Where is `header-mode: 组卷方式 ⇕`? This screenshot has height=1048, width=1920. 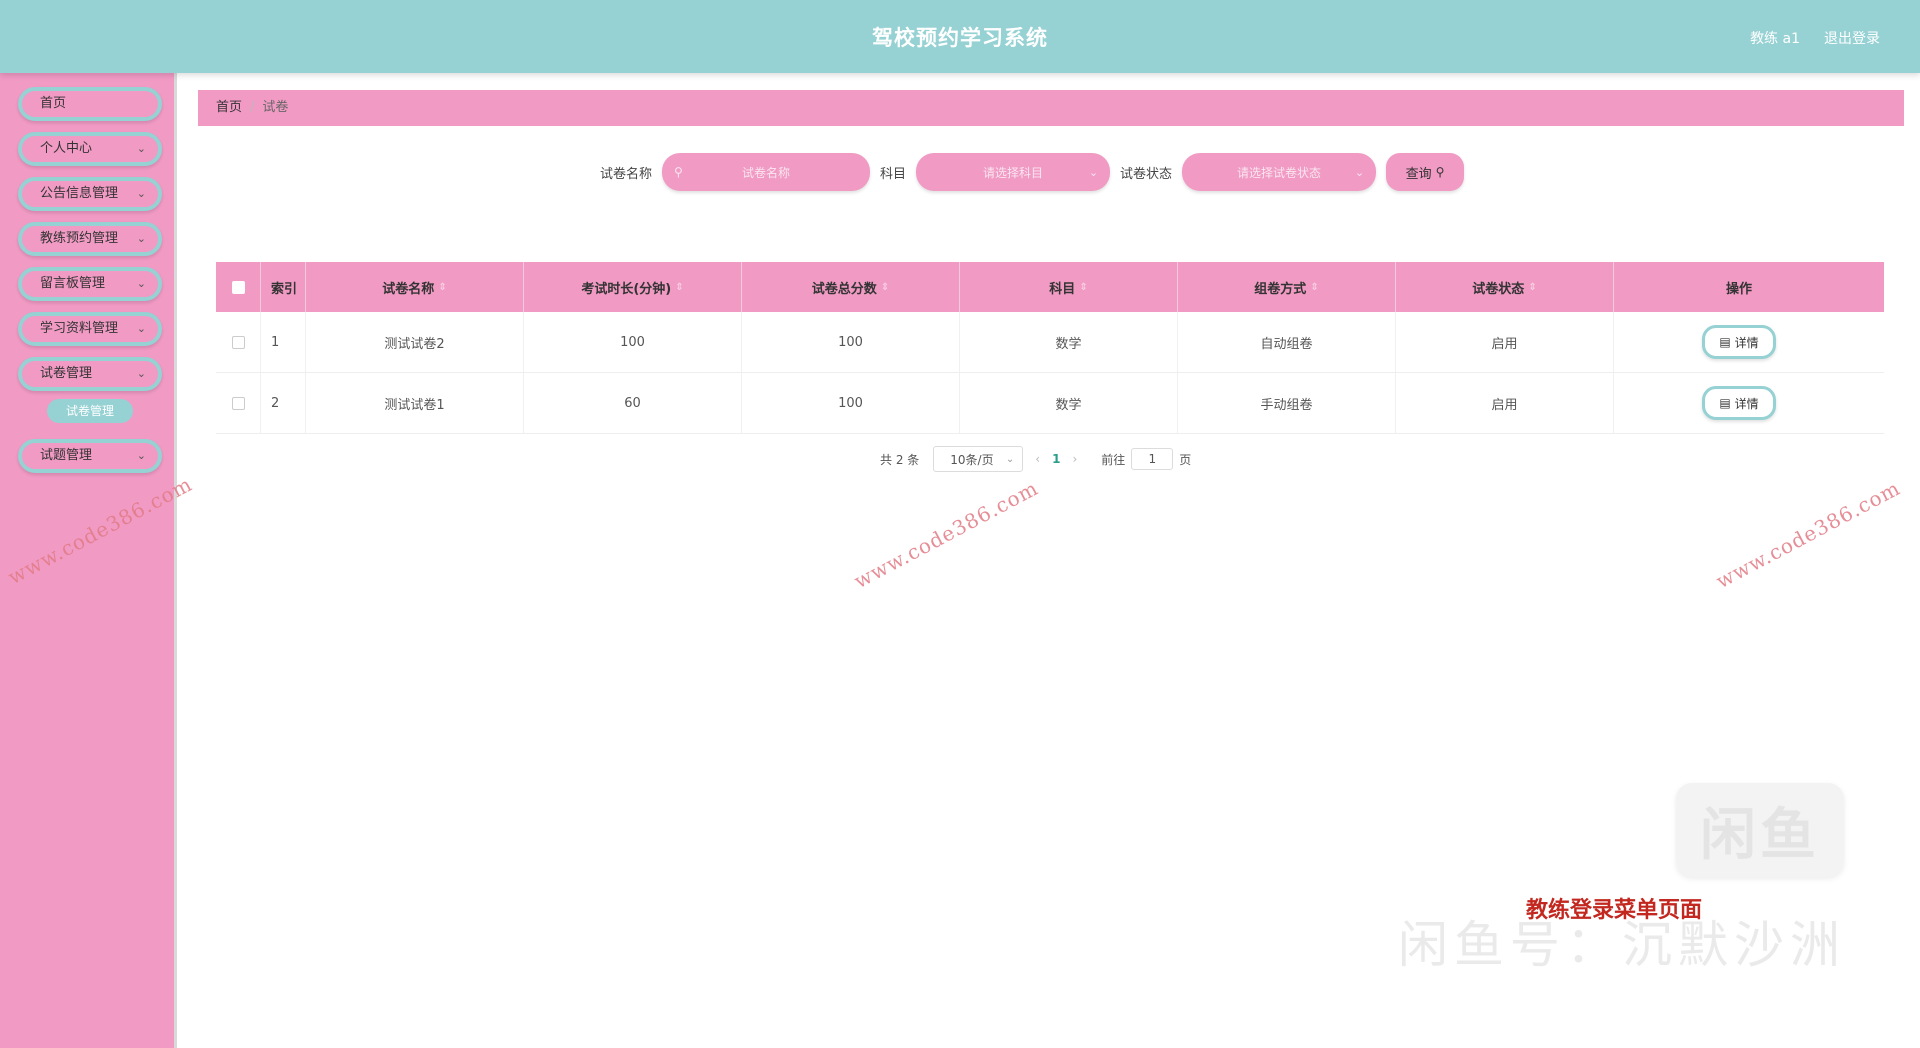 header-mode: 组卷方式 ⇕ is located at coordinates (1287, 287).